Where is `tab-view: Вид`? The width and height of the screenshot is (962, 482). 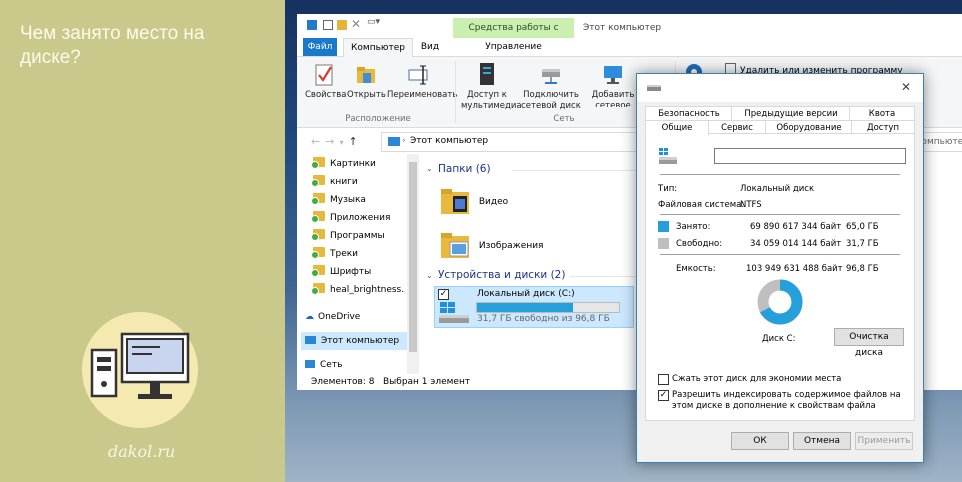 tab-view: Вид is located at coordinates (430, 47).